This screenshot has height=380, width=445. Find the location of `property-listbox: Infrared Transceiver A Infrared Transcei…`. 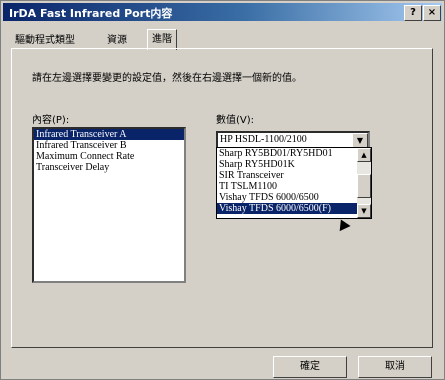

property-listbox: Infrared Transceiver A Infrared Transcei… is located at coordinates (109, 205).